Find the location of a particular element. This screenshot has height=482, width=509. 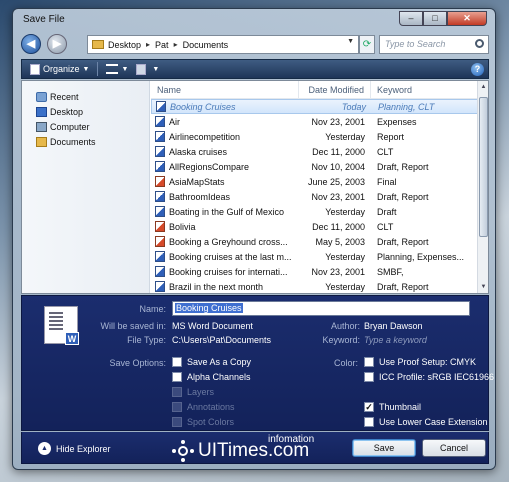

file-row: Airlinecompetition Yesterday Report is located at coordinates (319, 136).